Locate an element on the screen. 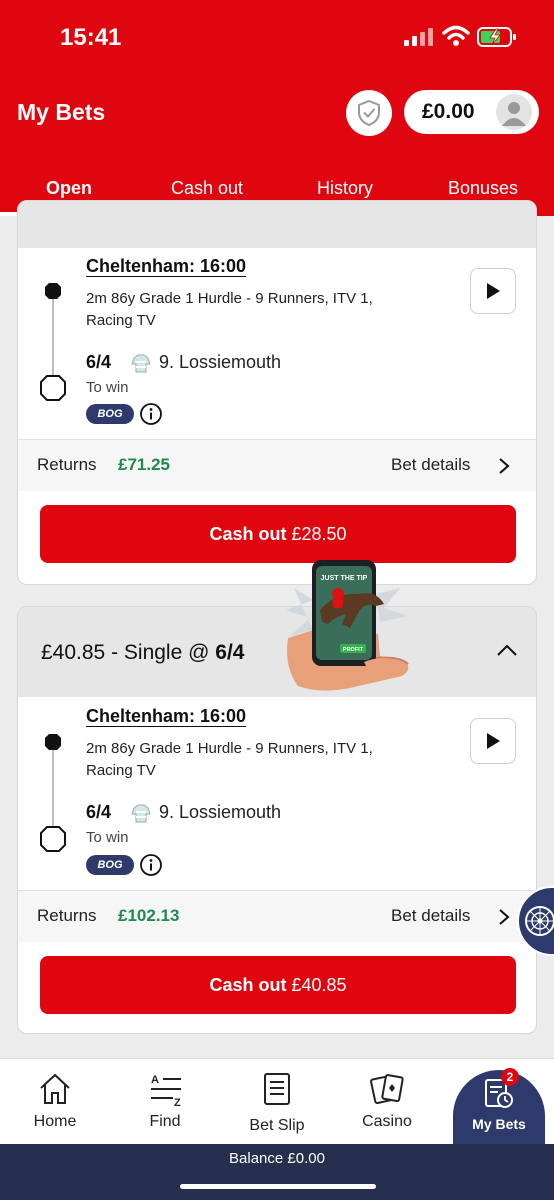 The height and width of the screenshot is (1200, 554). tab-bonuses-label: Bonuses is located at coordinates (483, 188).